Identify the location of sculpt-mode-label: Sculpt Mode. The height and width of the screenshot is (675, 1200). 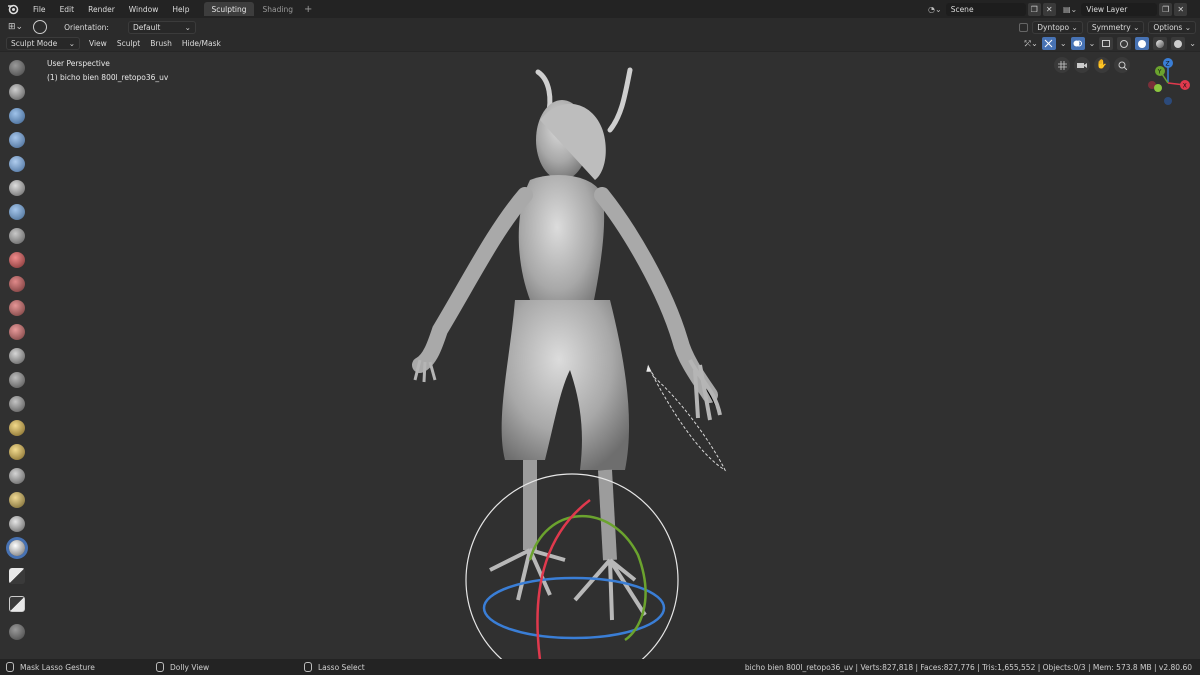
(34, 43).